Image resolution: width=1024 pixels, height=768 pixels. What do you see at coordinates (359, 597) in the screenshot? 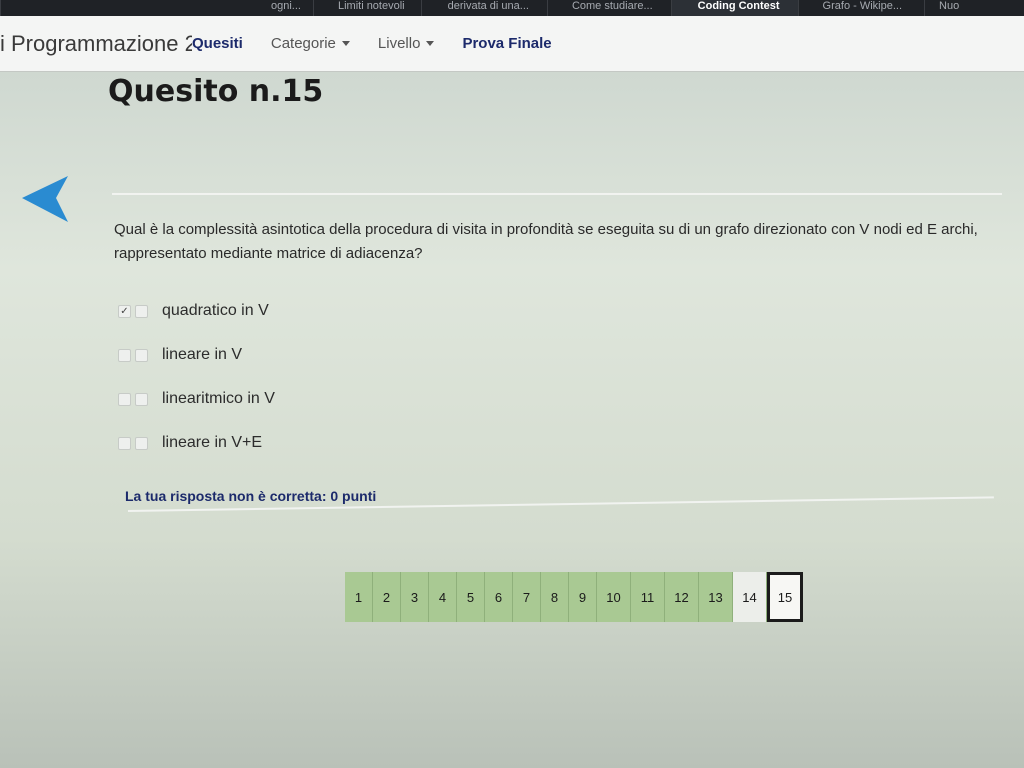
I see `page-button: 1` at bounding box center [359, 597].